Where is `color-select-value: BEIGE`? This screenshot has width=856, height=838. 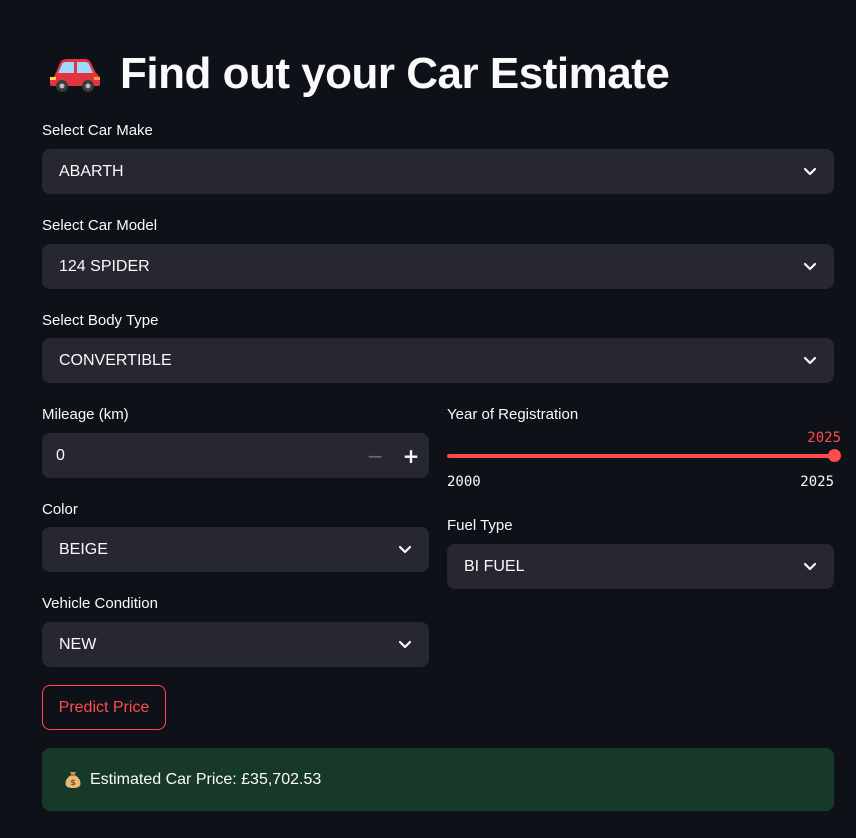
color-select-value: BEIGE is located at coordinates (83, 549).